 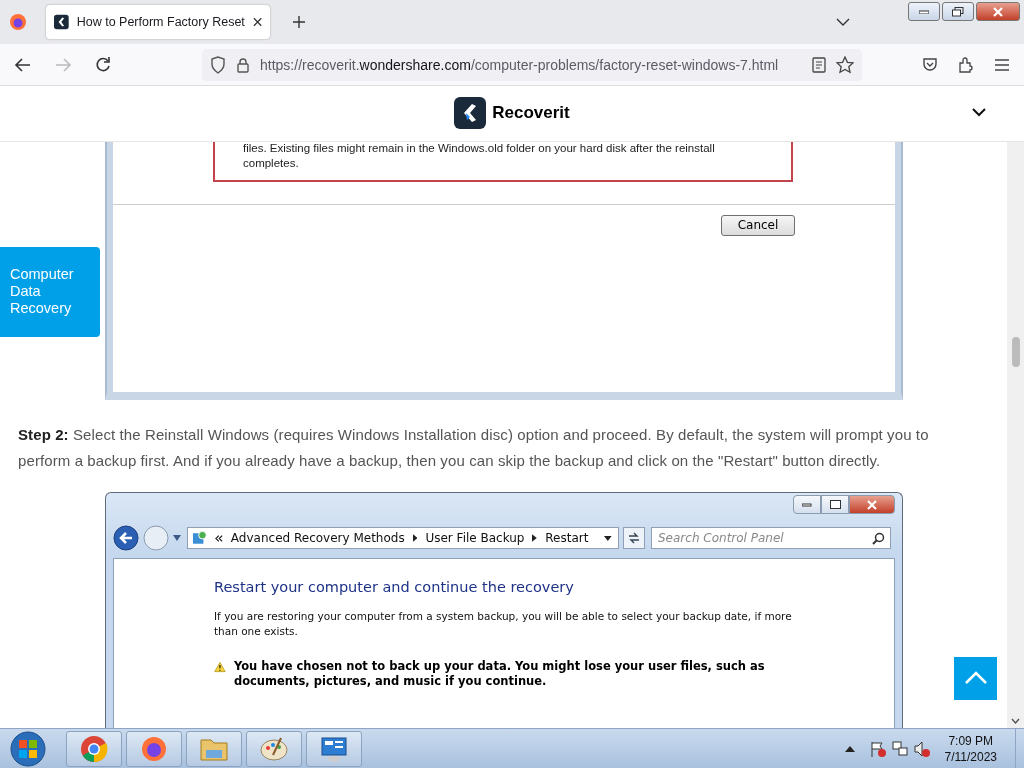 What do you see at coordinates (608, 538) in the screenshot?
I see `dropdown-arrow-icon` at bounding box center [608, 538].